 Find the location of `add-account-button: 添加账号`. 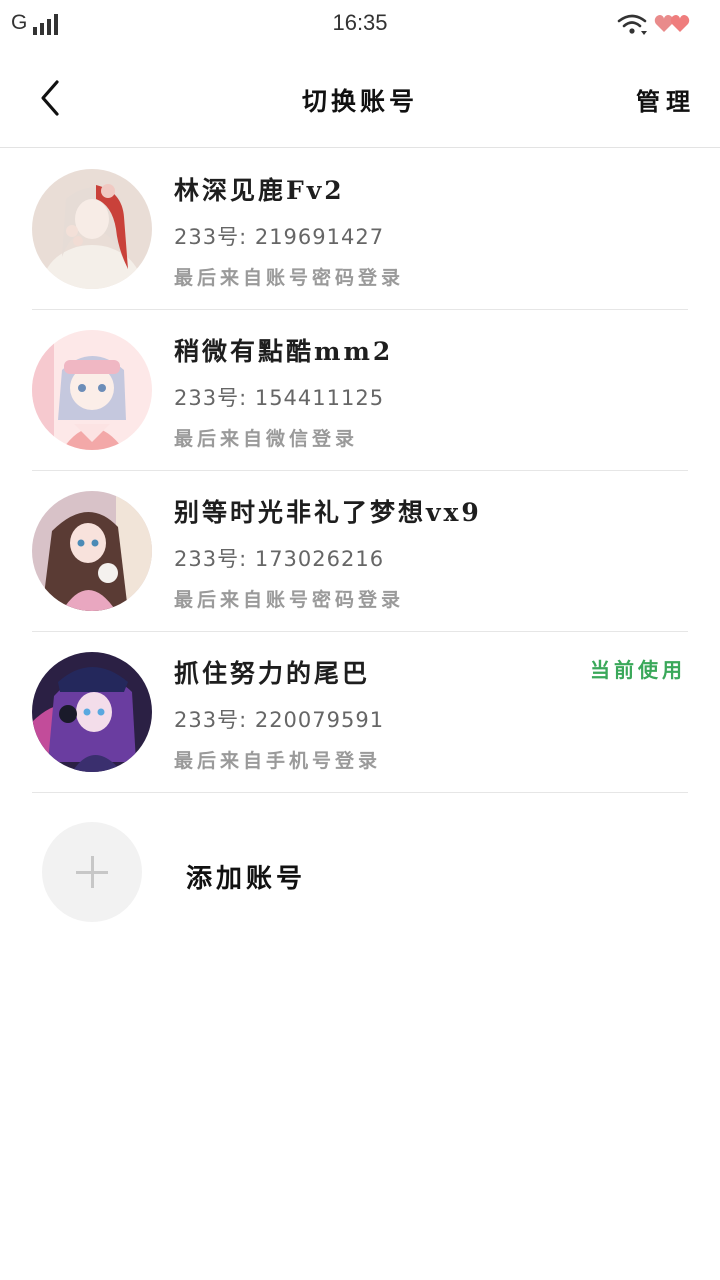

add-account-button: 添加账号 is located at coordinates (360, 874).